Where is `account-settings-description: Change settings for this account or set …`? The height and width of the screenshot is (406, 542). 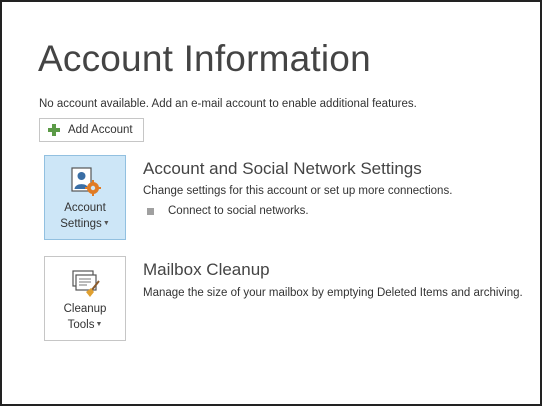 account-settings-description: Change settings for this account or set … is located at coordinates (298, 191).